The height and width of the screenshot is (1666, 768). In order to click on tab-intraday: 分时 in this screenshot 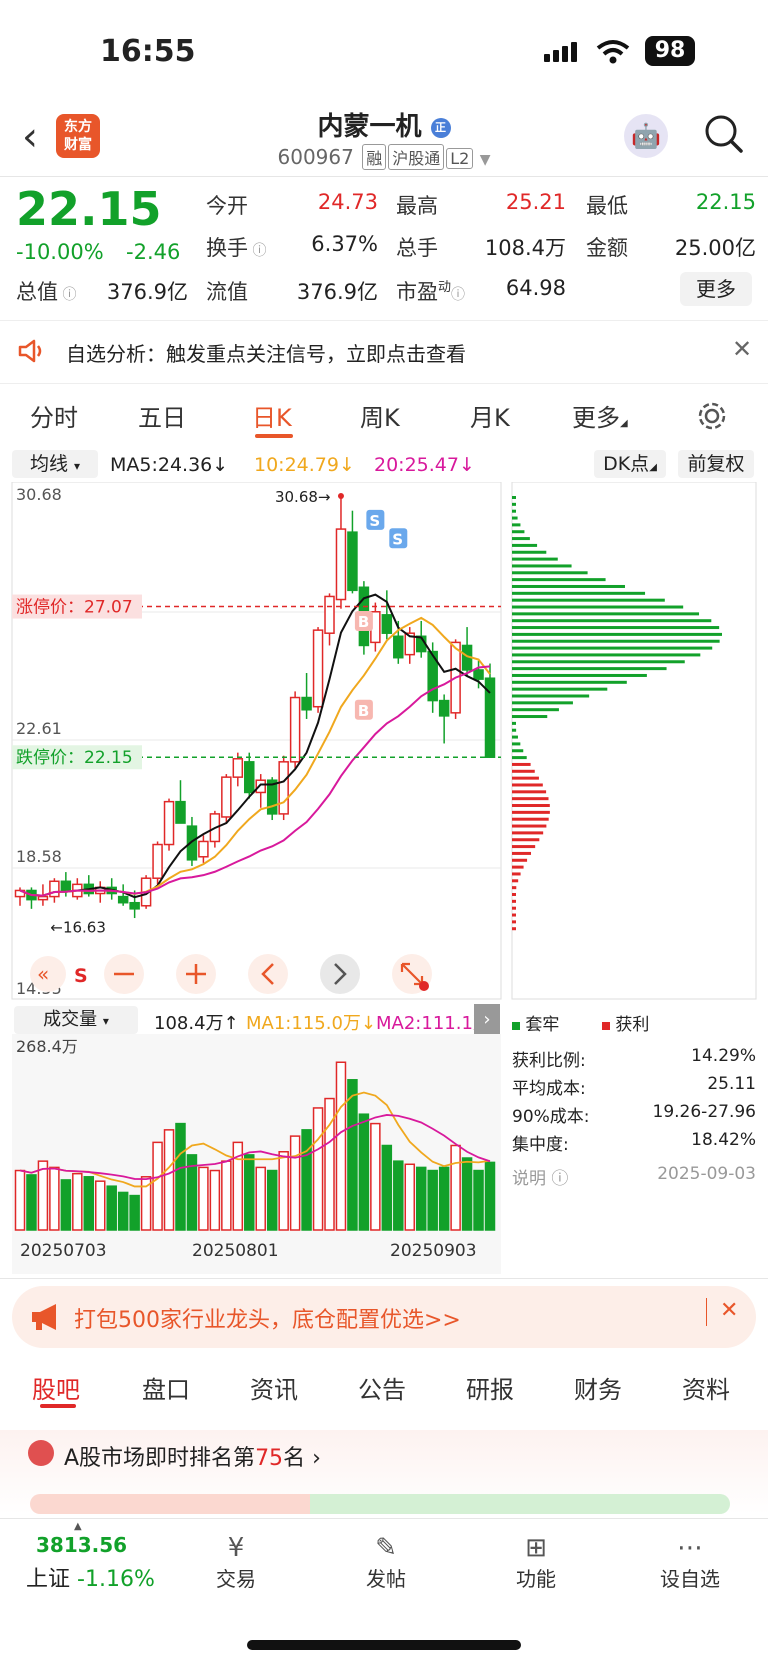, I will do `click(54, 415)`.